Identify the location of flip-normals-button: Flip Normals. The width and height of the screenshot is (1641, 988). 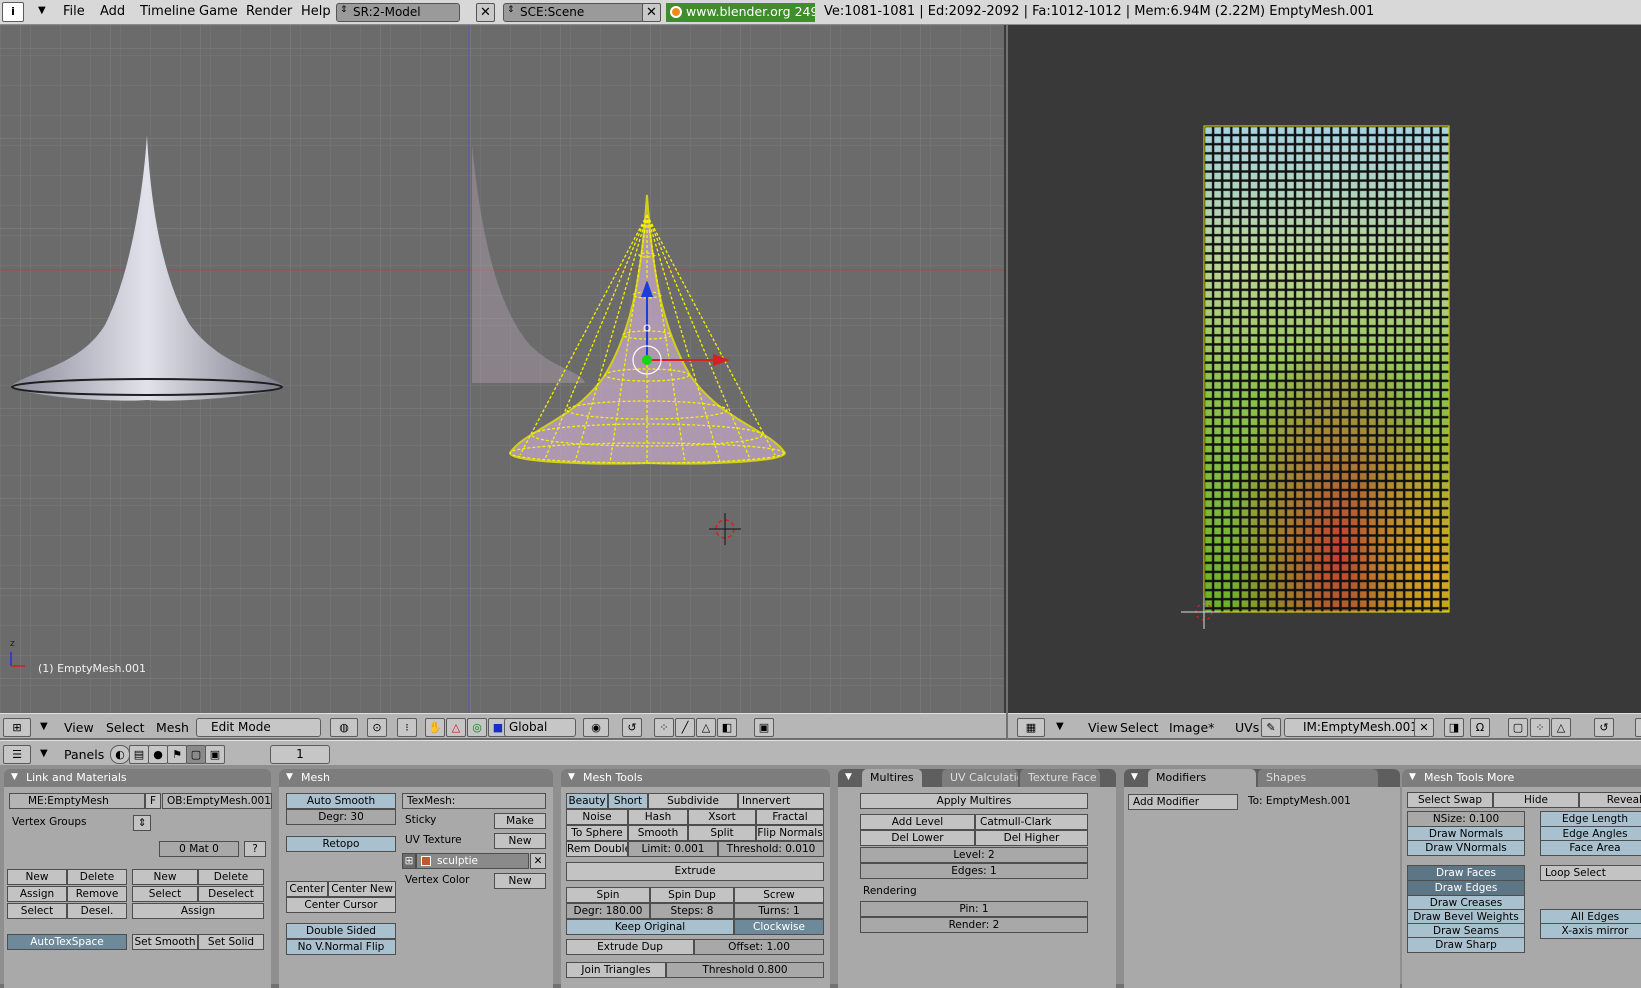
(790, 833).